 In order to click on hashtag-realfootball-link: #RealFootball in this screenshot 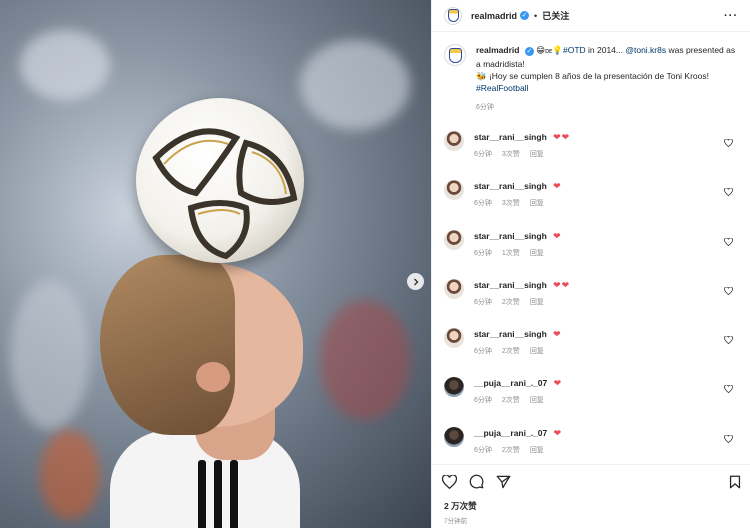, I will do `click(502, 88)`.